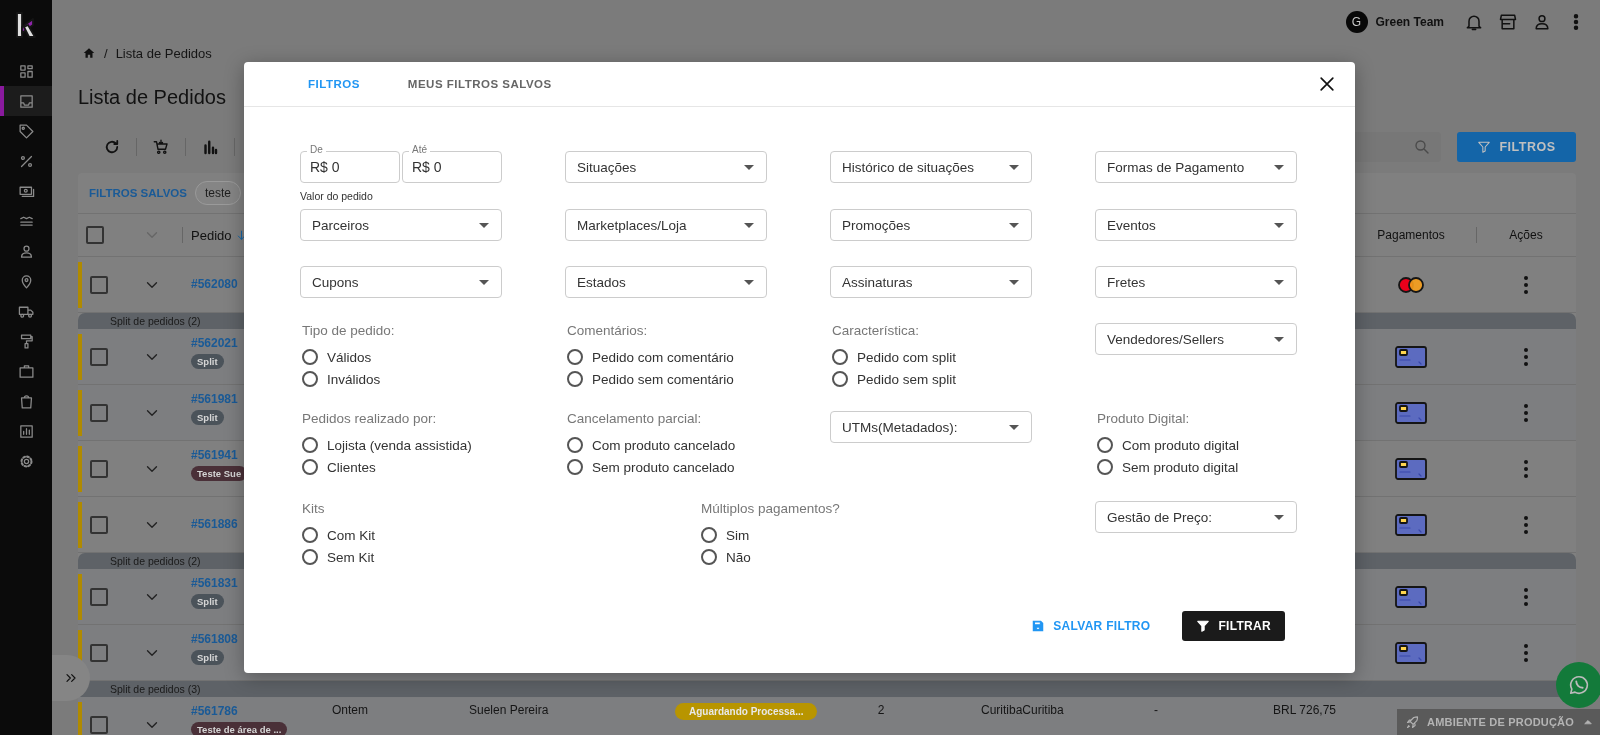  What do you see at coordinates (666, 225) in the screenshot?
I see `dropdown: Marketplaces/Loja` at bounding box center [666, 225].